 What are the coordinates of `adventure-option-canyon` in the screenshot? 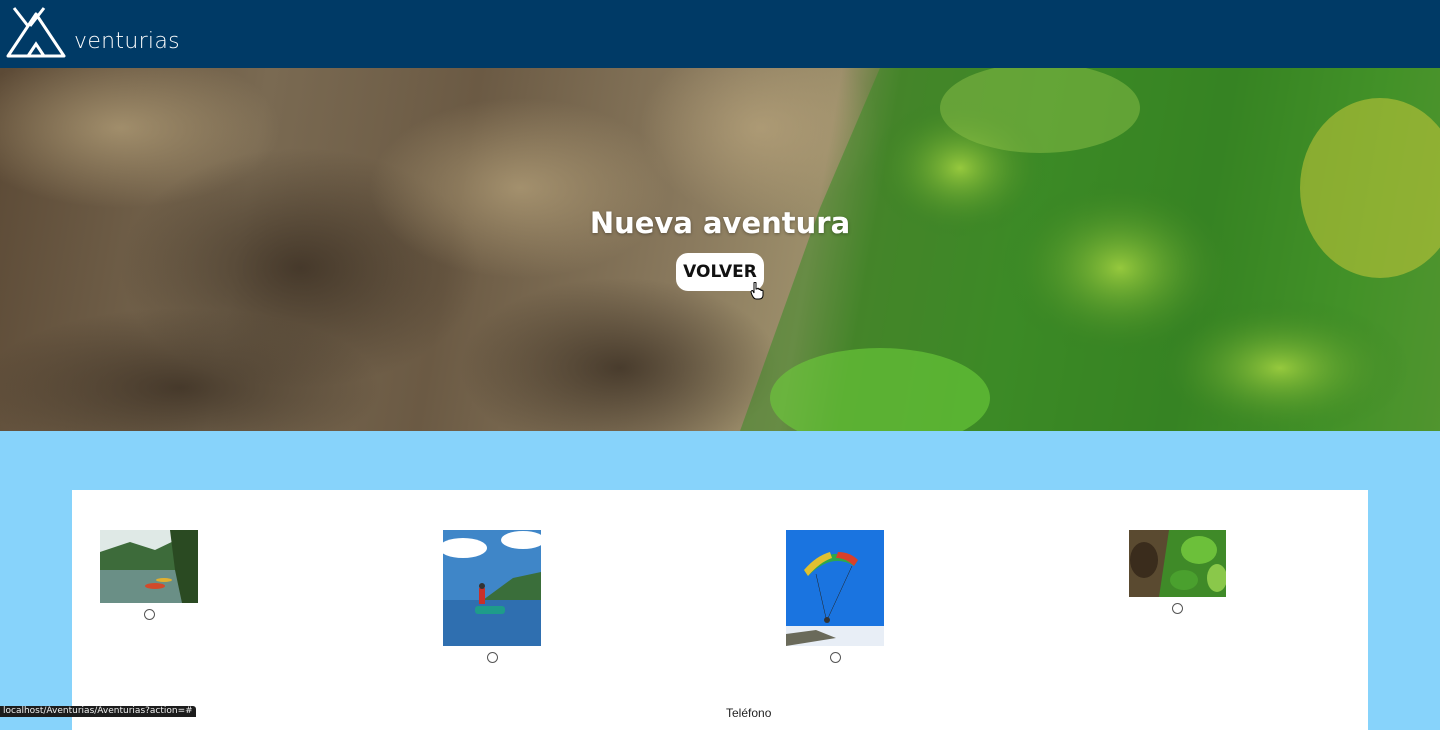 It's located at (1177, 572).